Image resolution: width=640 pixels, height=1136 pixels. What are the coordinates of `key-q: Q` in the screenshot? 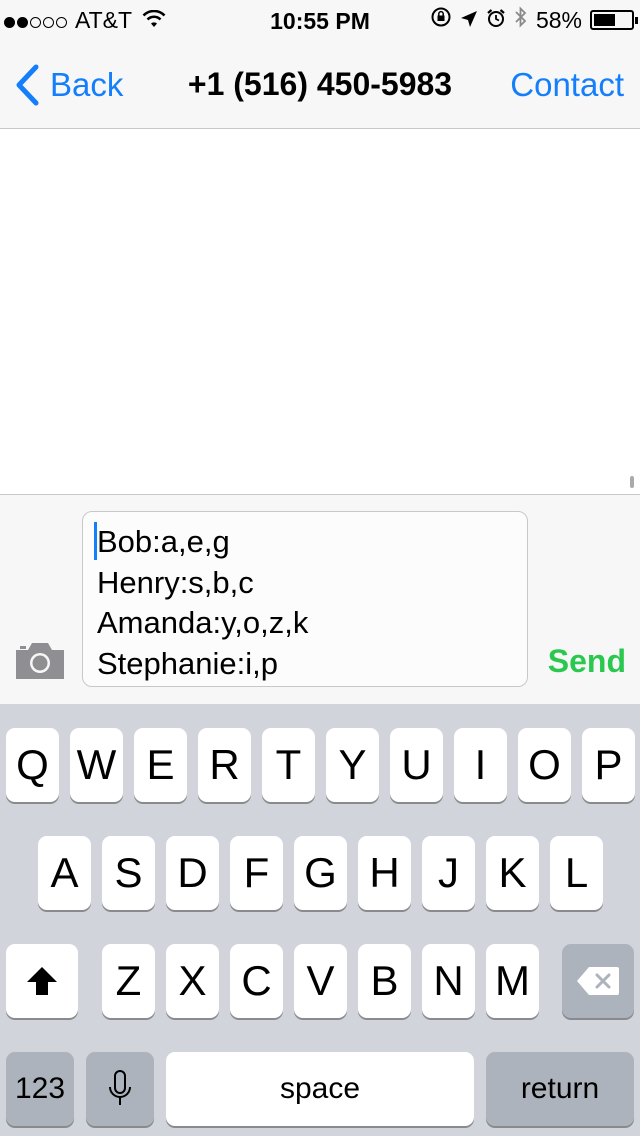 It's located at (32, 765).